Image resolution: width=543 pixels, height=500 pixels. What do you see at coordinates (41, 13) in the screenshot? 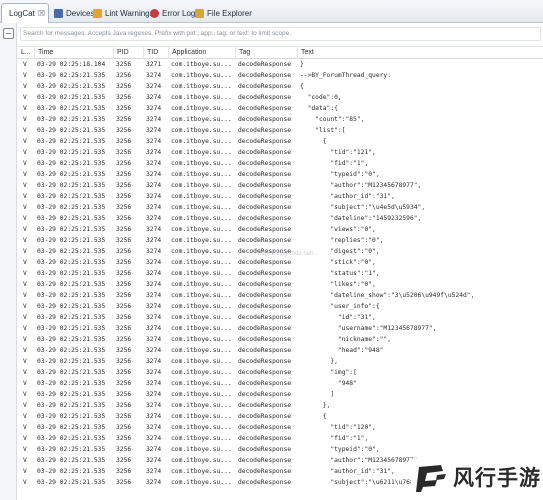
I see `close-icon: ☒` at bounding box center [41, 13].